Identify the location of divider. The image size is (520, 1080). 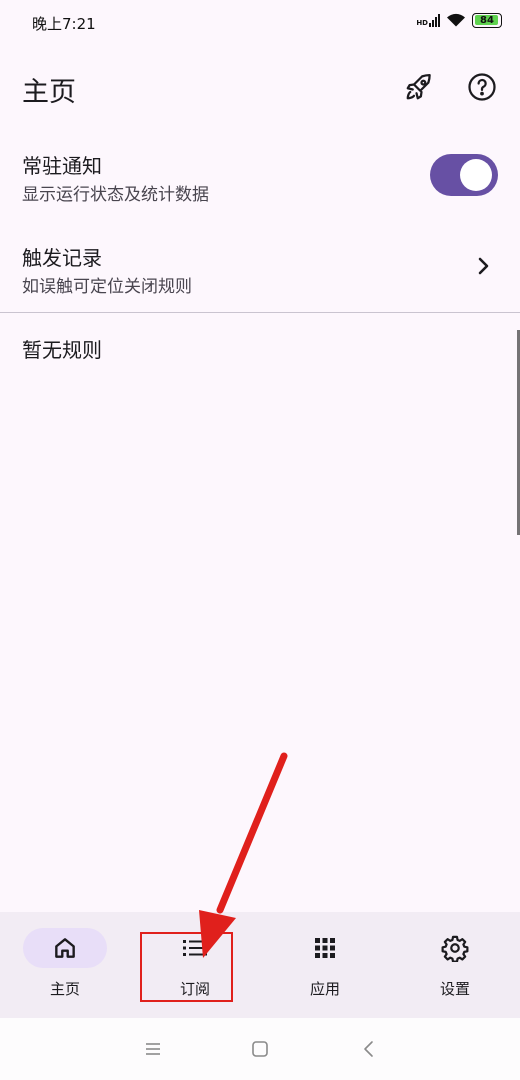
(260, 312).